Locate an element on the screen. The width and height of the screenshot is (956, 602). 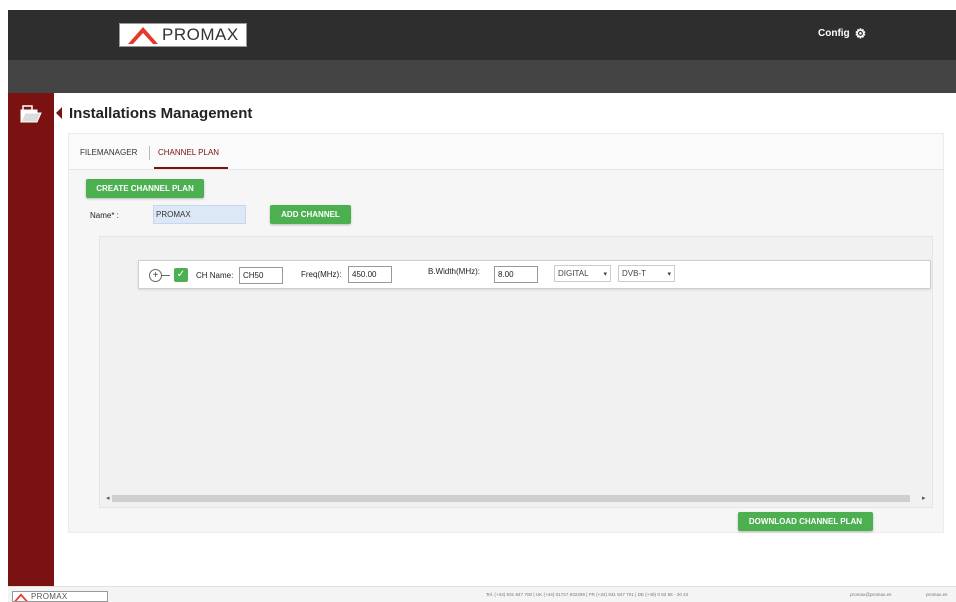
sidebar-active-pointer is located at coordinates (59, 113).